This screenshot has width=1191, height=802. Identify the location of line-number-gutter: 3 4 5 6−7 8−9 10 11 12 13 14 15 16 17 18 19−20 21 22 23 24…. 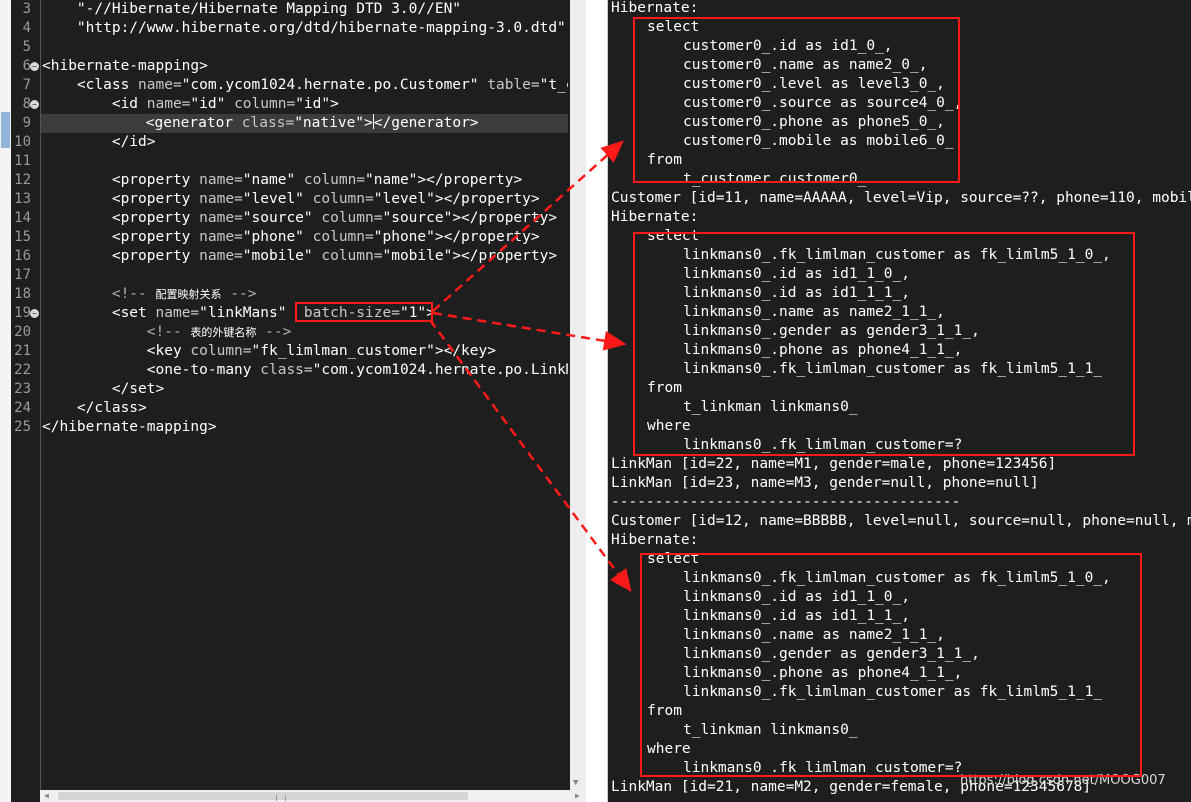
(26, 401).